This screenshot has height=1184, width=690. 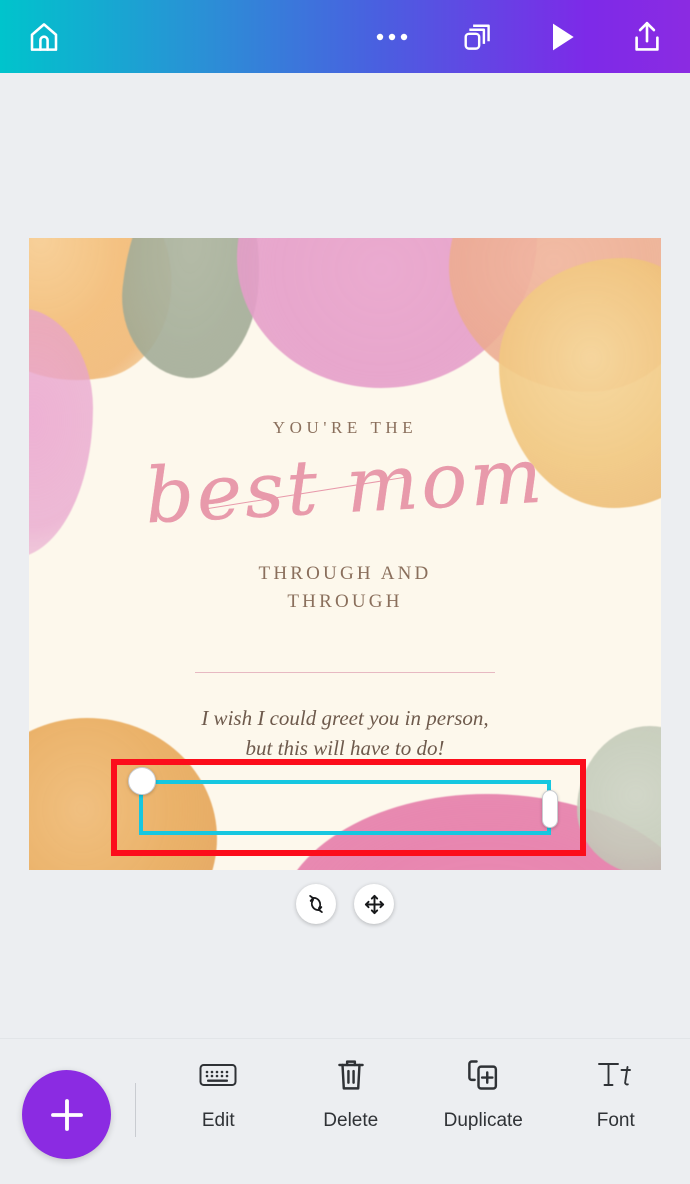 I want to click on font-button: Font, so click(x=616, y=1093).